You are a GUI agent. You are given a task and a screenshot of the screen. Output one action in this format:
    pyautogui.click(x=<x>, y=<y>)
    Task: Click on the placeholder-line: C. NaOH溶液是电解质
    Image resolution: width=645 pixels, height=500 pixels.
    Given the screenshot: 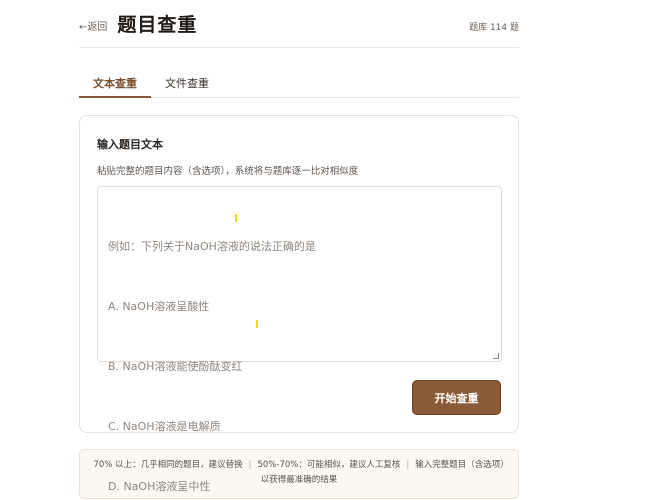 What is the action you would take?
    pyautogui.click(x=164, y=426)
    